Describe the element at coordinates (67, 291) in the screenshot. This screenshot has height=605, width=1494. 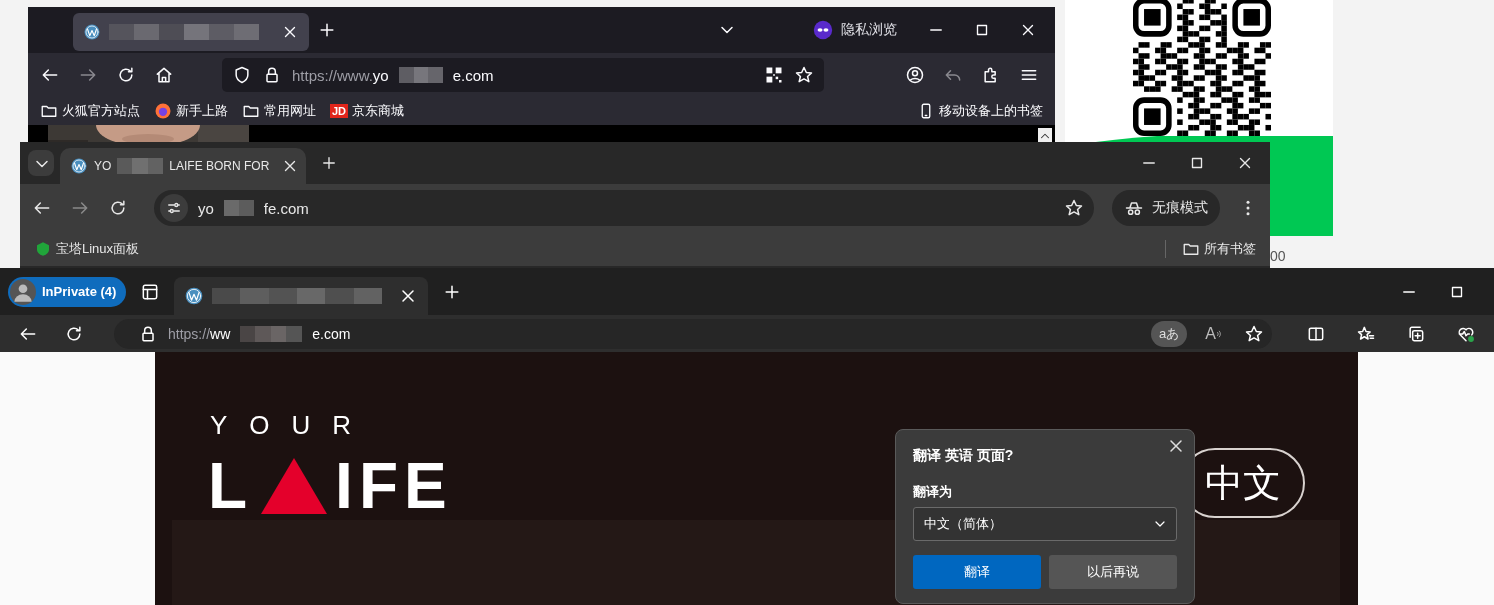
I see `profile-button: InPrivate (4)` at that location.